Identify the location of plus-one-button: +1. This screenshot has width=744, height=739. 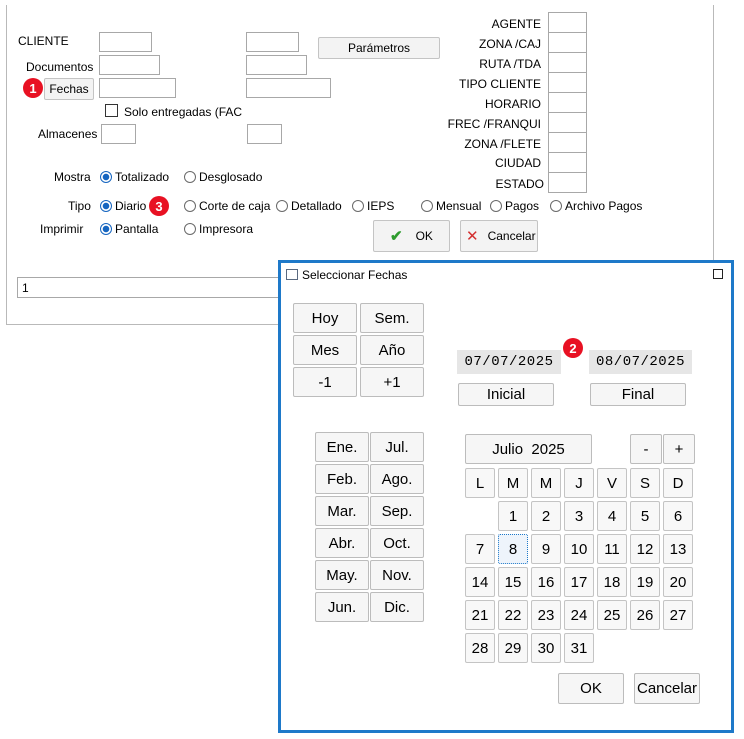
(392, 382).